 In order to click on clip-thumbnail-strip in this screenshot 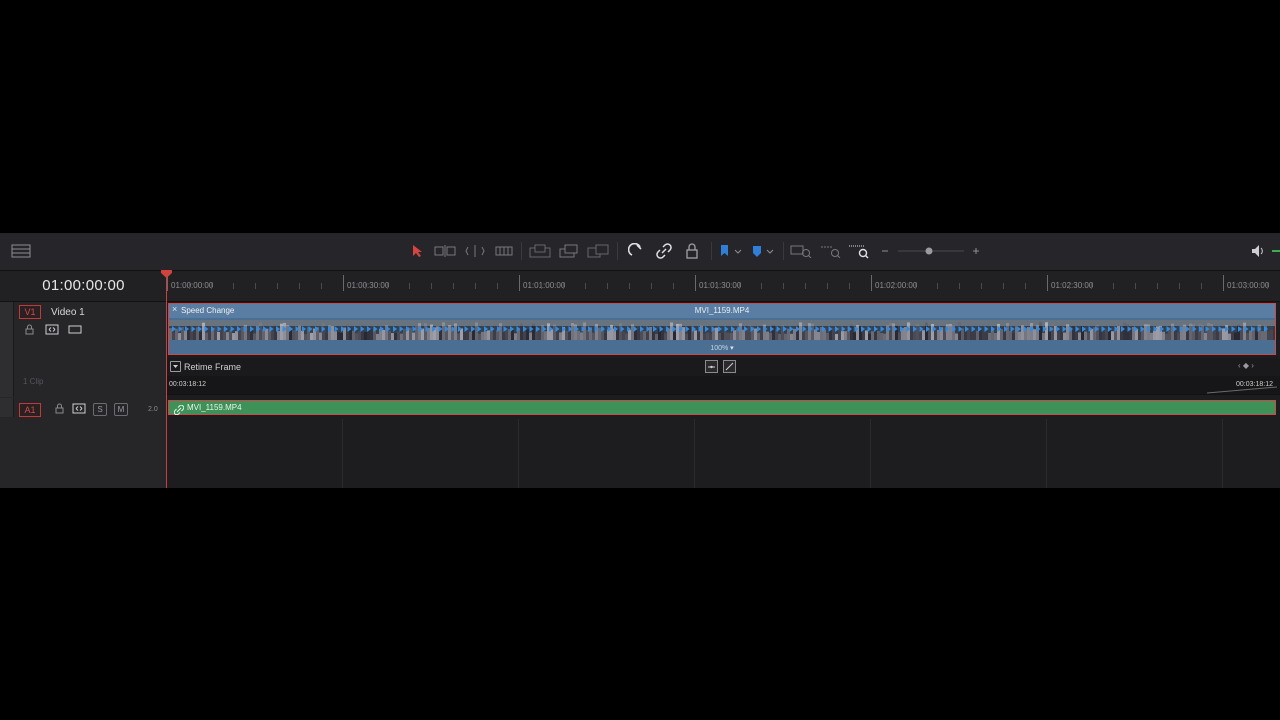, I will do `click(722, 330)`.